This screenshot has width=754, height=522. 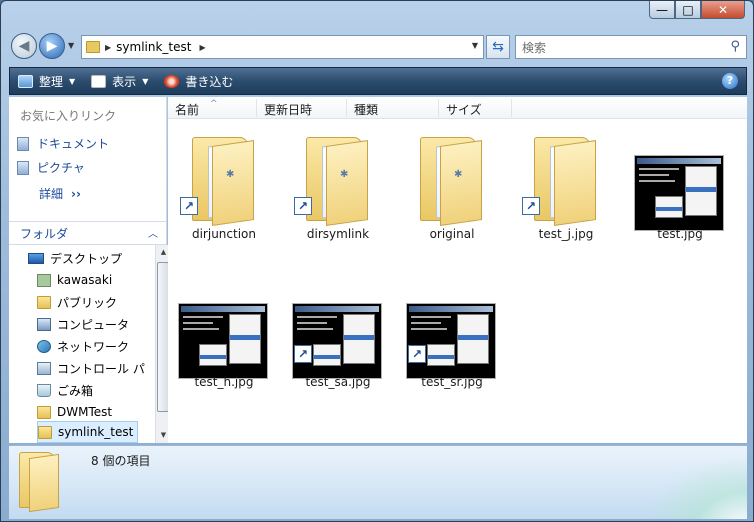 I want to click on tree-item-computer: コンピュータ, so click(x=83, y=324).